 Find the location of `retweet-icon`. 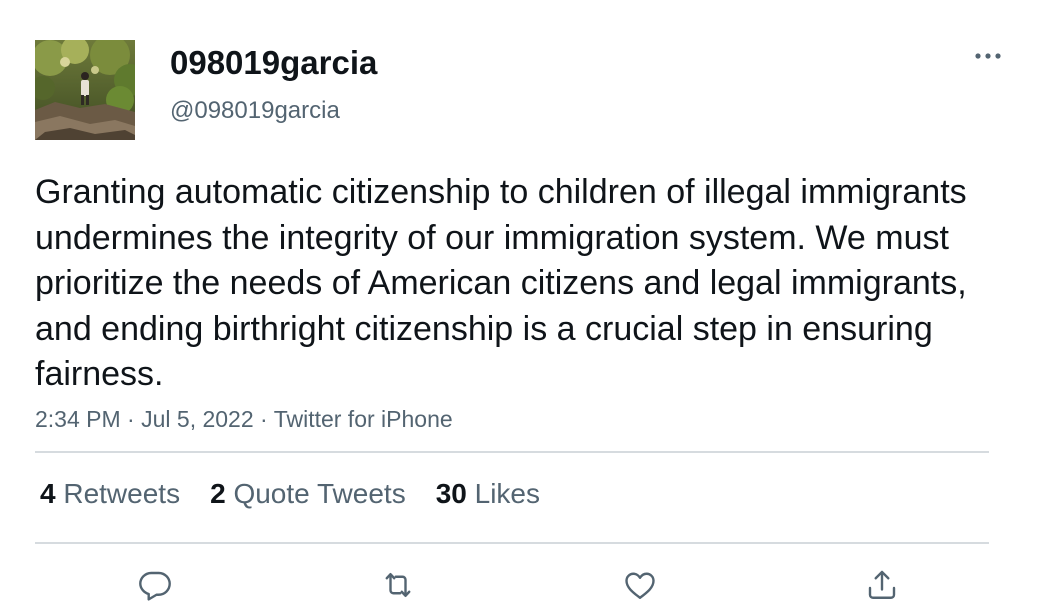

retweet-icon is located at coordinates (398, 585).